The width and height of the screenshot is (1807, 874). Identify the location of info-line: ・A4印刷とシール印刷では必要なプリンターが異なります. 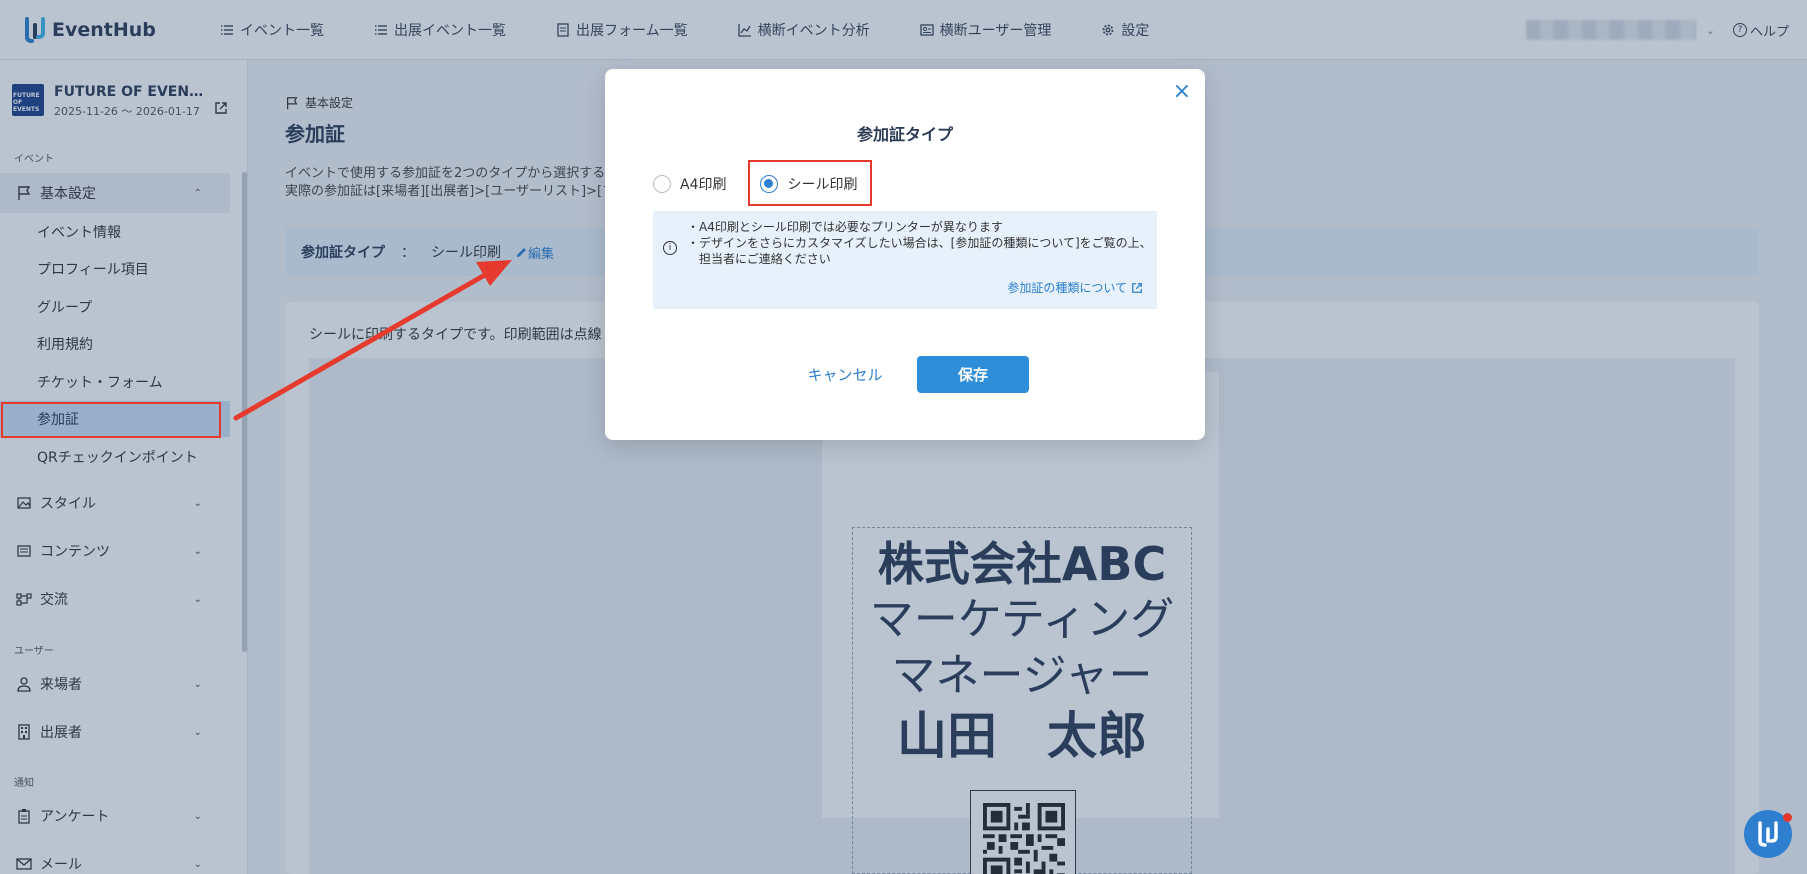
(845, 227).